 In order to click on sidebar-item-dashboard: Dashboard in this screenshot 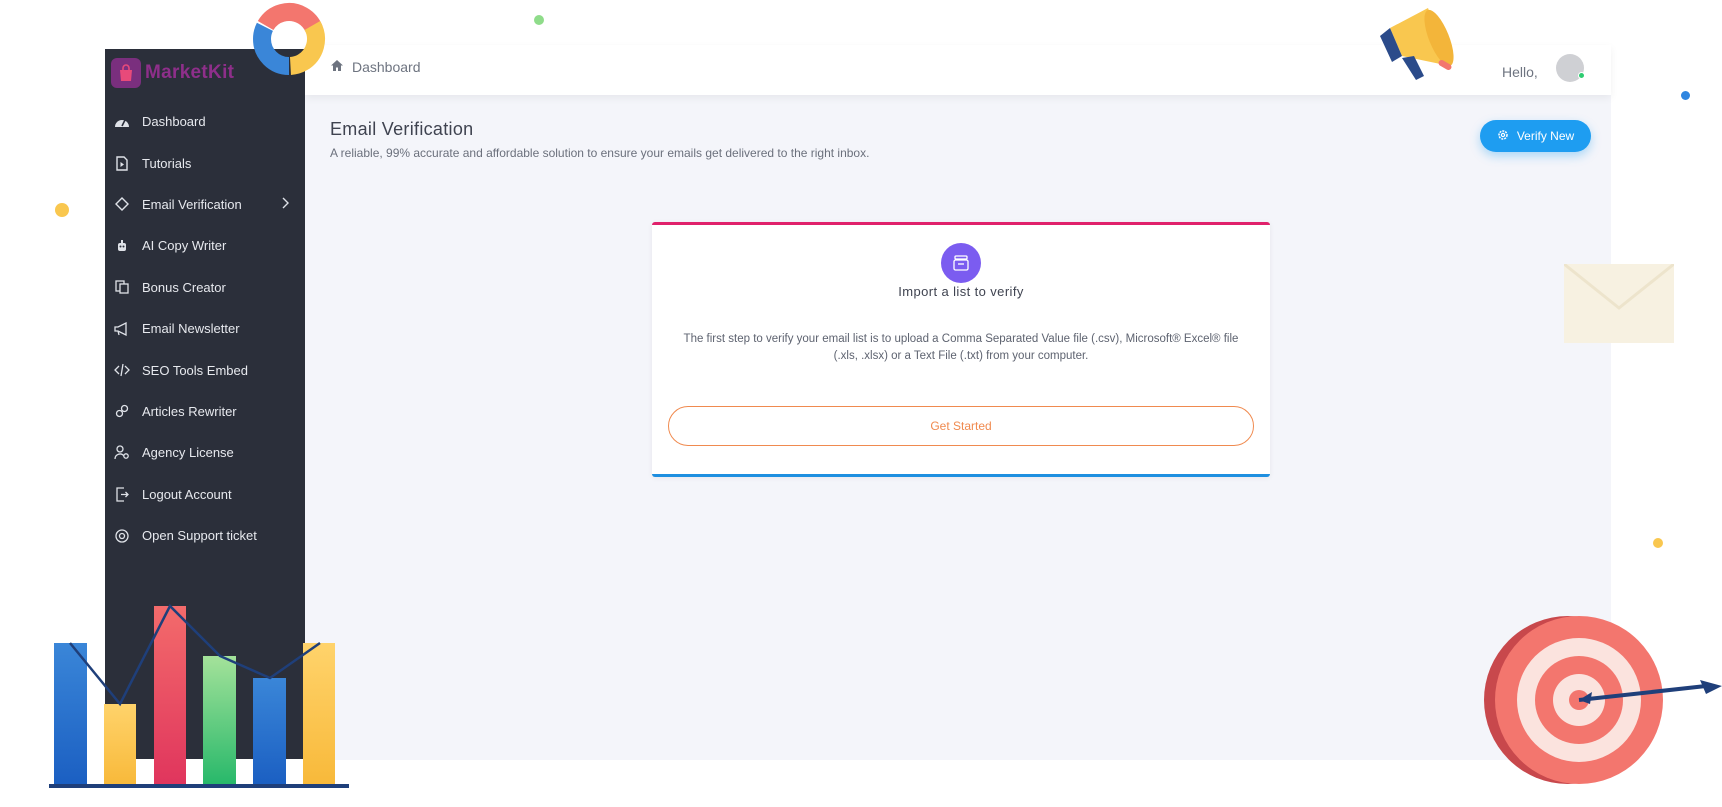, I will do `click(205, 121)`.